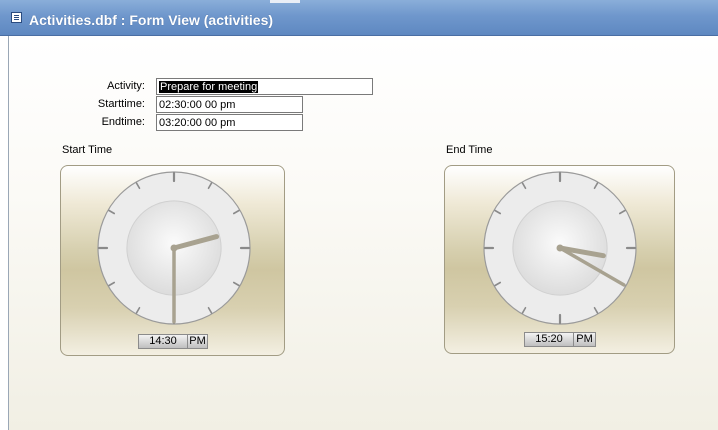  Describe the element at coordinates (229, 104) in the screenshot. I see `starttime-field: 02:30:00 00 pm` at that location.